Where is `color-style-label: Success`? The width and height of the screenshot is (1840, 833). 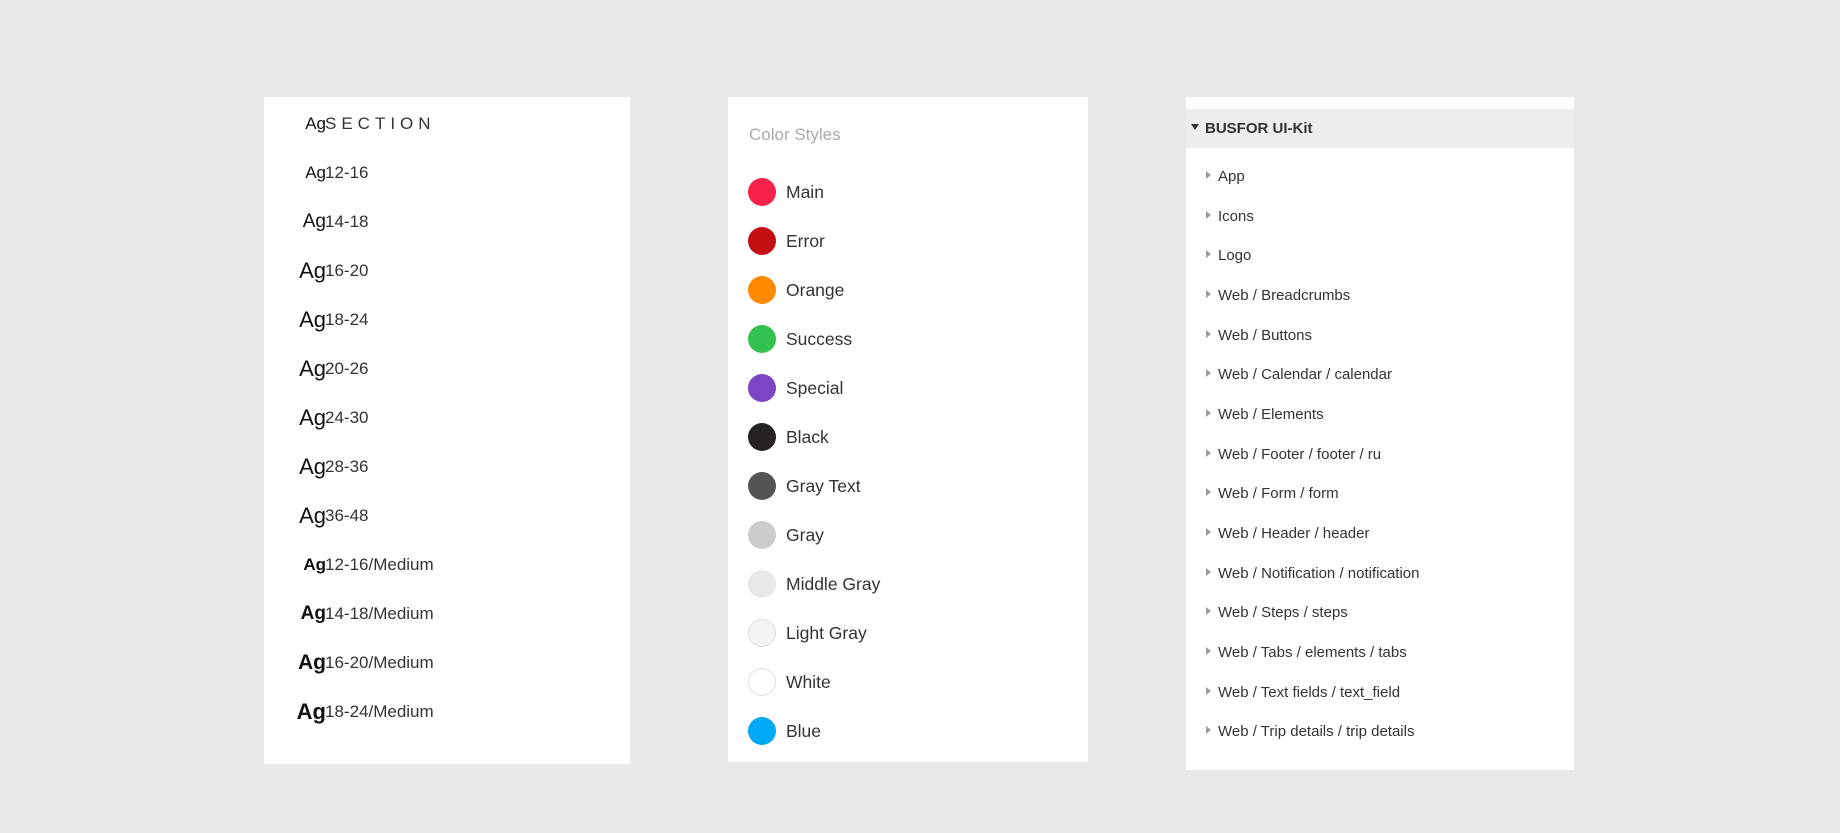
color-style-label: Success is located at coordinates (819, 339).